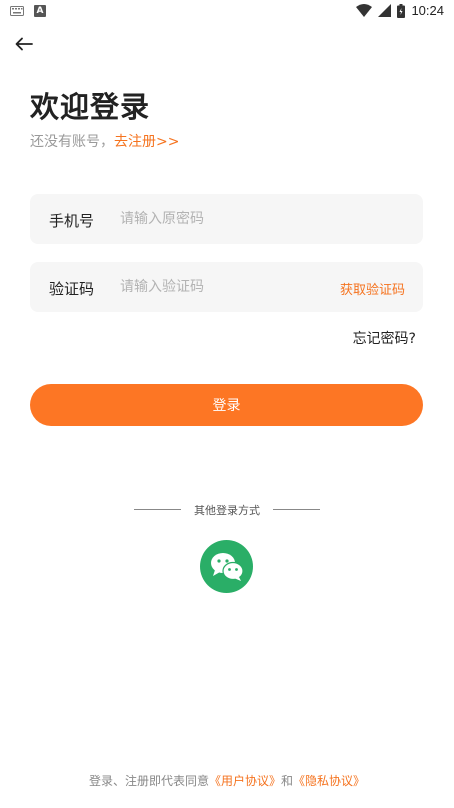 The image size is (454, 808). I want to click on agreement-and: 和, so click(287, 781).